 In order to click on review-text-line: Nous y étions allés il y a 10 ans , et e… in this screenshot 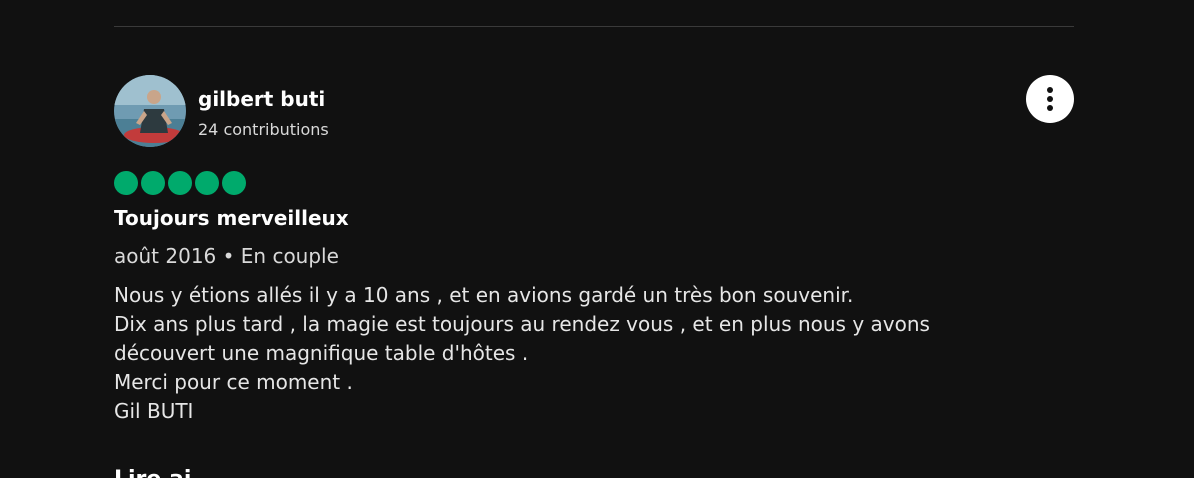, I will do `click(484, 295)`.